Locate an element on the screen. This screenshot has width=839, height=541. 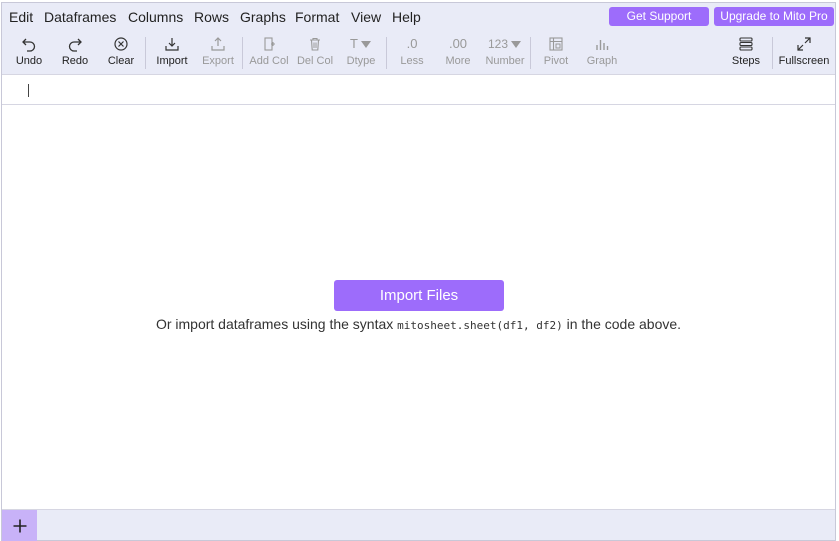
less-decimals-icon: .0 is located at coordinates (412, 44).